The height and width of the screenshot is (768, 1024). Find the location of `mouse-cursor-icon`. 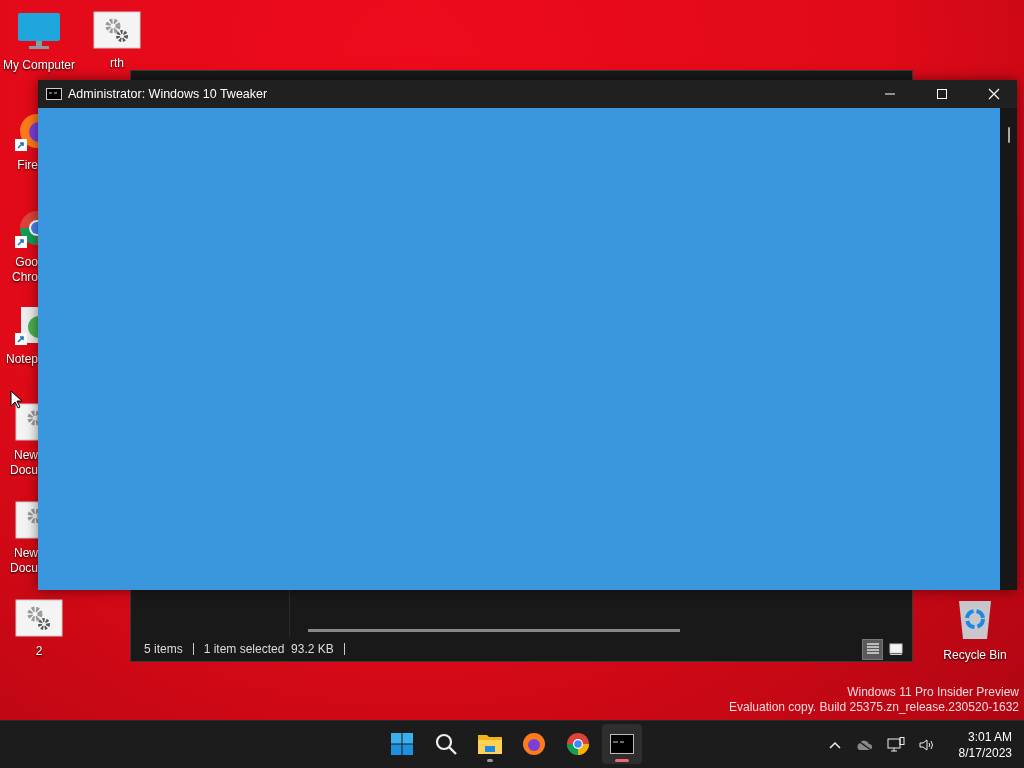

mouse-cursor-icon is located at coordinates (16, 399).